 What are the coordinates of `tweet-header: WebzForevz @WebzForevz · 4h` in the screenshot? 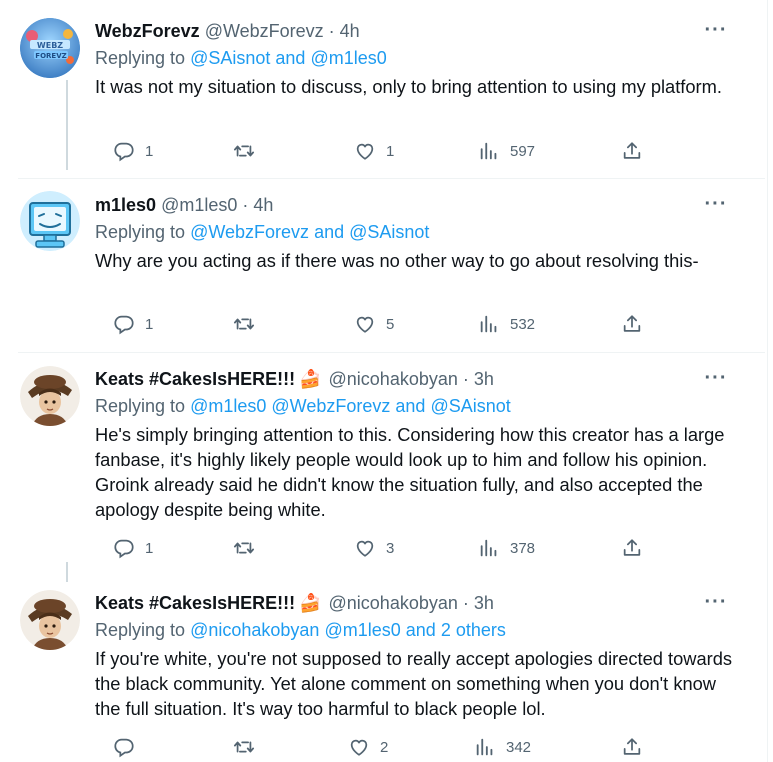 It's located at (227, 31).